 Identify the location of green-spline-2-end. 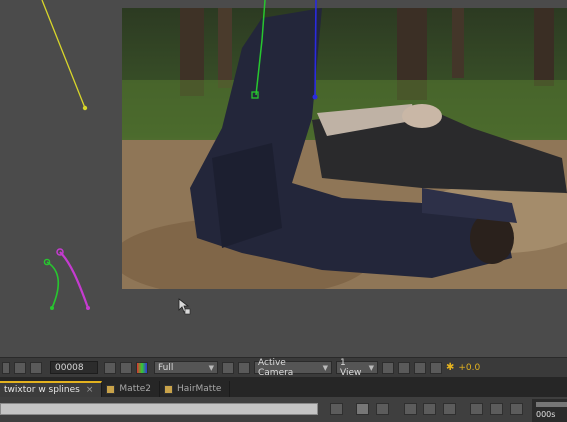
(52, 308).